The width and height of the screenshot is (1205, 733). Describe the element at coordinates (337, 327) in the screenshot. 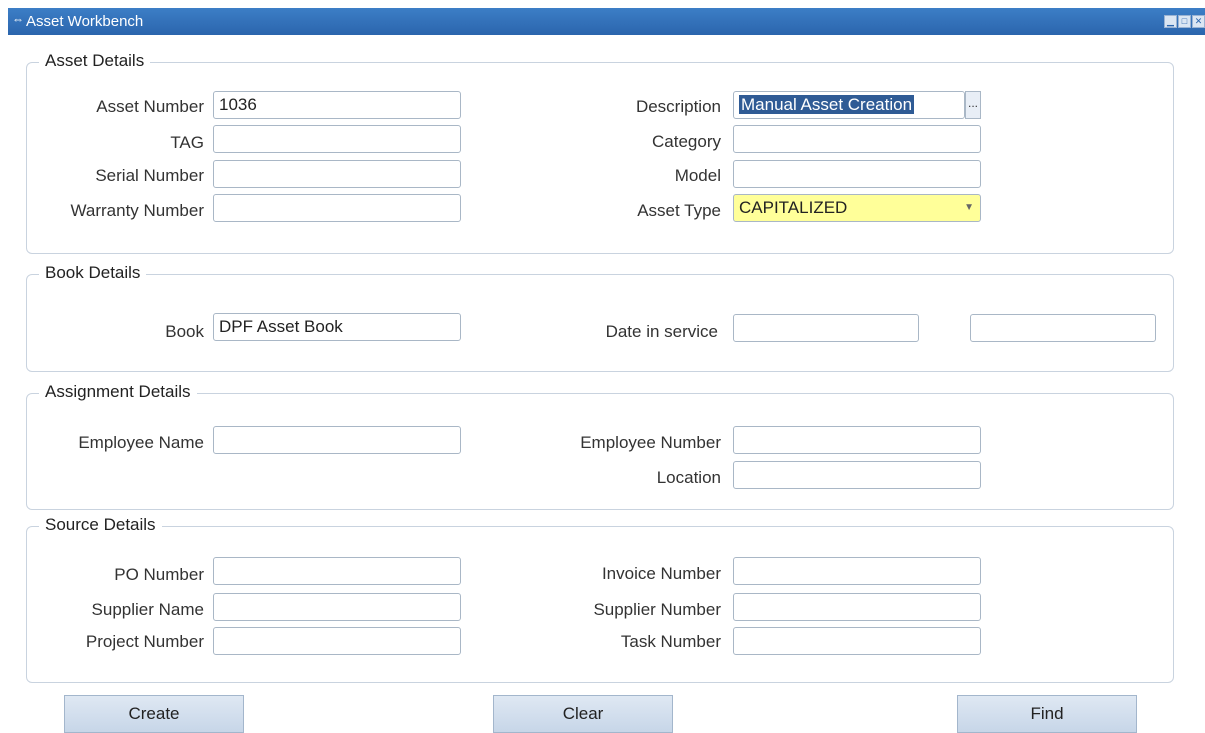

I see `book-field: DPF Asset Book` at that location.